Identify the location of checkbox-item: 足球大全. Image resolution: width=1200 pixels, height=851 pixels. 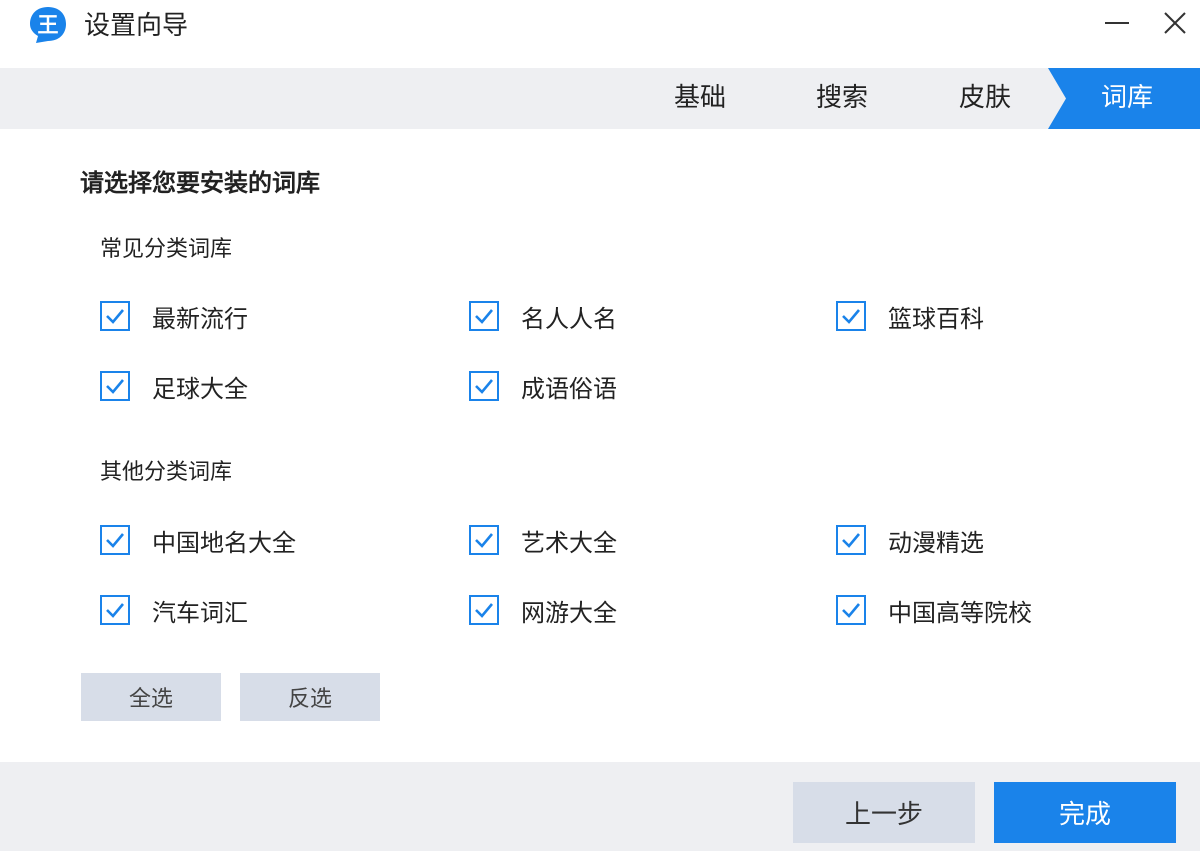
(174, 386).